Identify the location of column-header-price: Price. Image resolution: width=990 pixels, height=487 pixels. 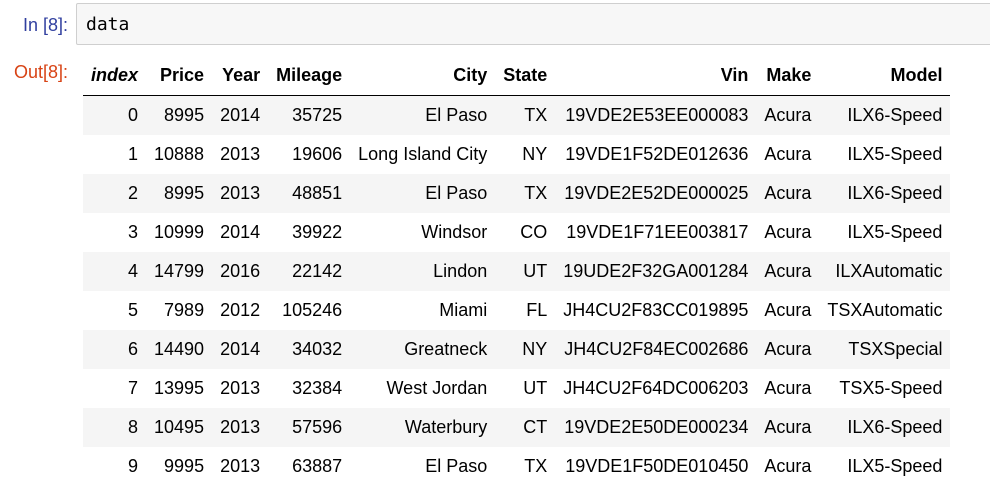
(179, 76).